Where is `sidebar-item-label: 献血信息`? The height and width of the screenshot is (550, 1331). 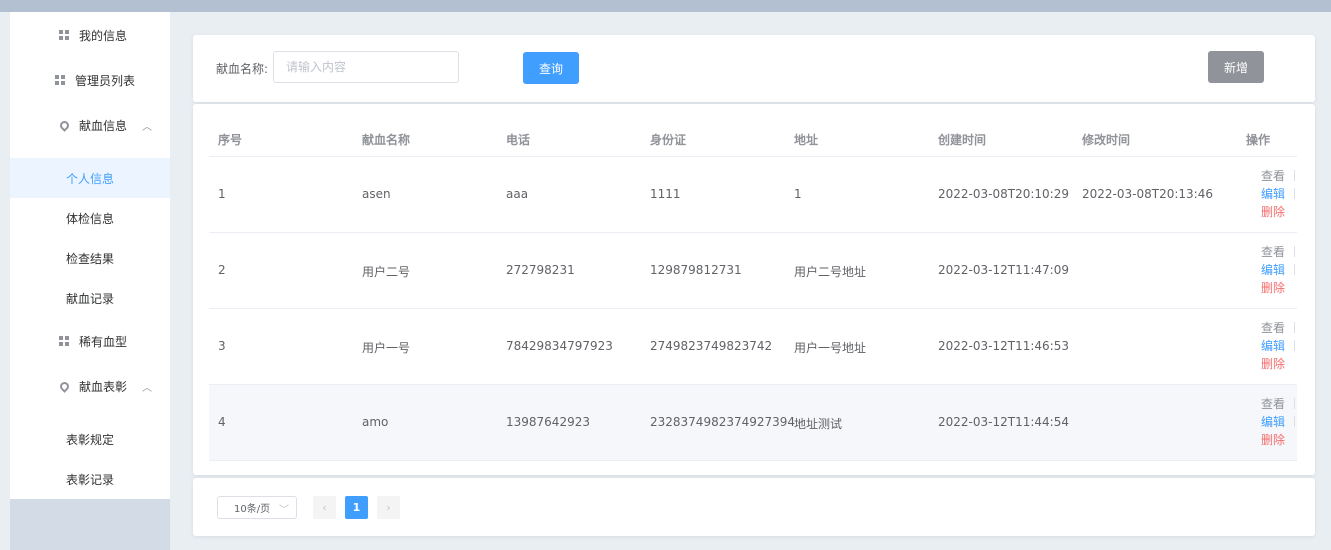
sidebar-item-label: 献血信息 is located at coordinates (103, 125).